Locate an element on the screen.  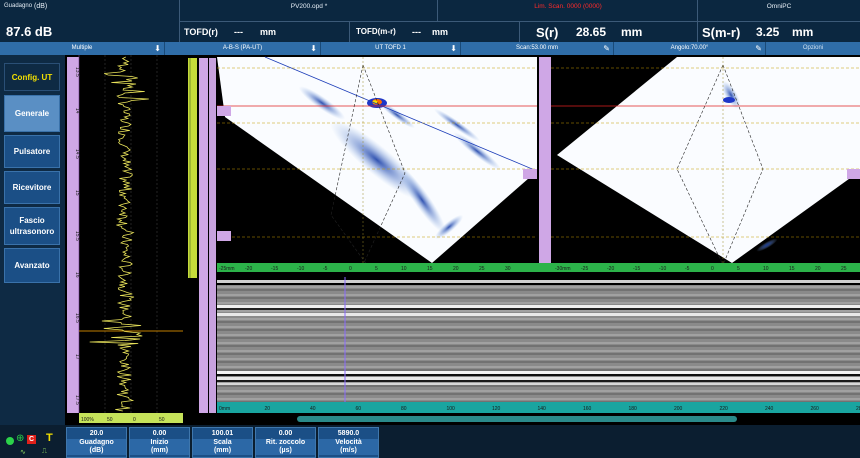
menu-item-label: Pulsatore is located at coordinates (32, 151).